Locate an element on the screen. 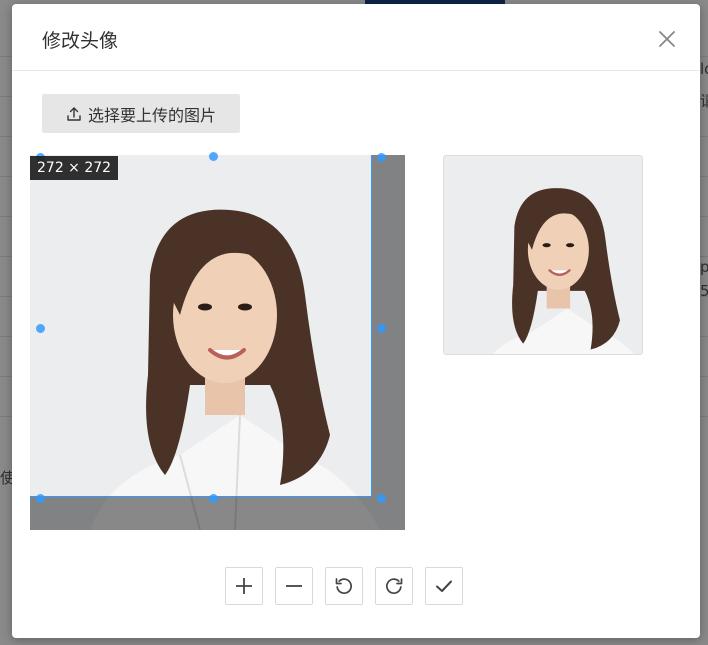 The height and width of the screenshot is (645, 708). rotate-right-button is located at coordinates (394, 586).